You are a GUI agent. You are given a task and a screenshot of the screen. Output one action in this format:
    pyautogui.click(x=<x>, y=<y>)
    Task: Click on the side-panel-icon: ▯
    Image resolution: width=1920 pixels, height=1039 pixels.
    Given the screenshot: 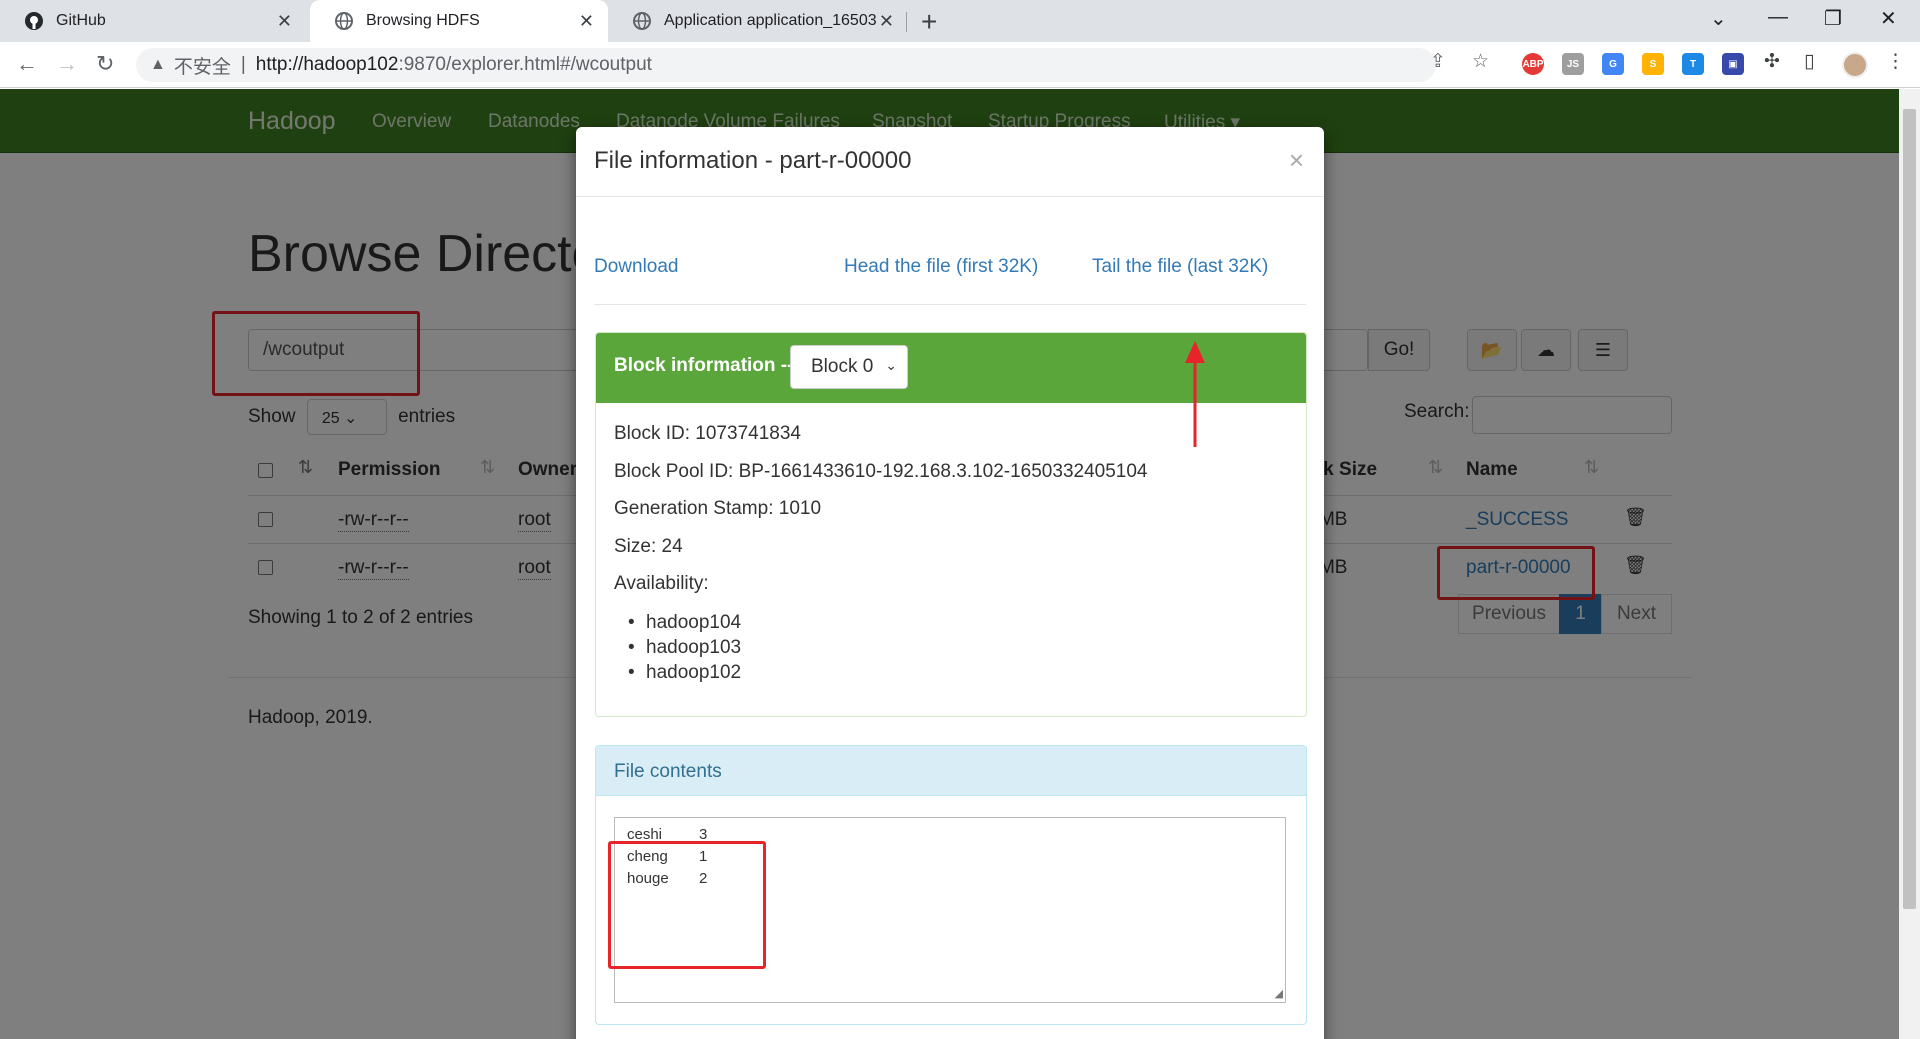 What is the action you would take?
    pyautogui.click(x=1809, y=61)
    